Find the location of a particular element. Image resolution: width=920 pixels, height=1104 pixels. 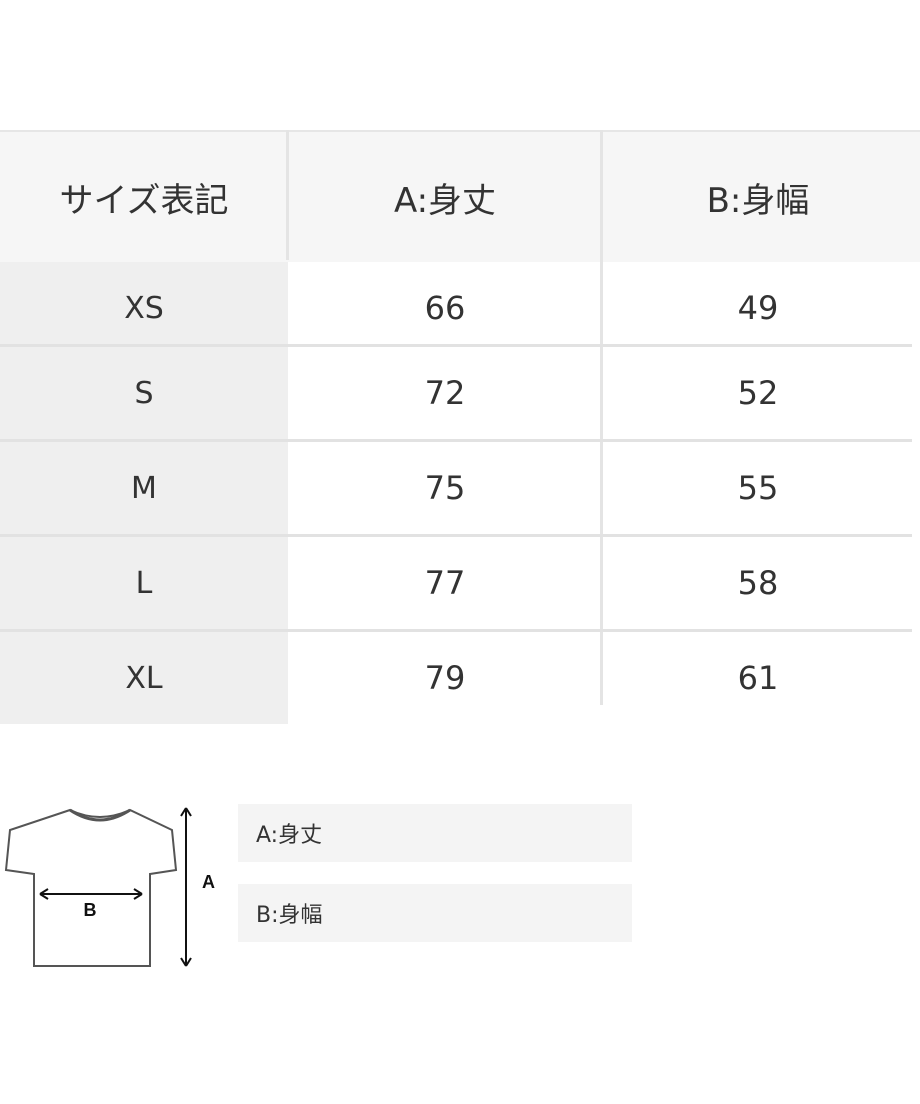

table-header-row: サイズ表記 A:身丈 B:身幅 is located at coordinates (460, 196).